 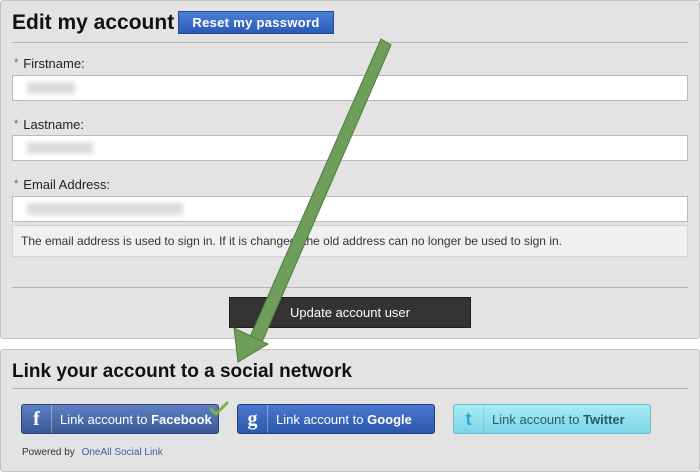 What do you see at coordinates (253, 419) in the screenshot?
I see `google-icon: g` at bounding box center [253, 419].